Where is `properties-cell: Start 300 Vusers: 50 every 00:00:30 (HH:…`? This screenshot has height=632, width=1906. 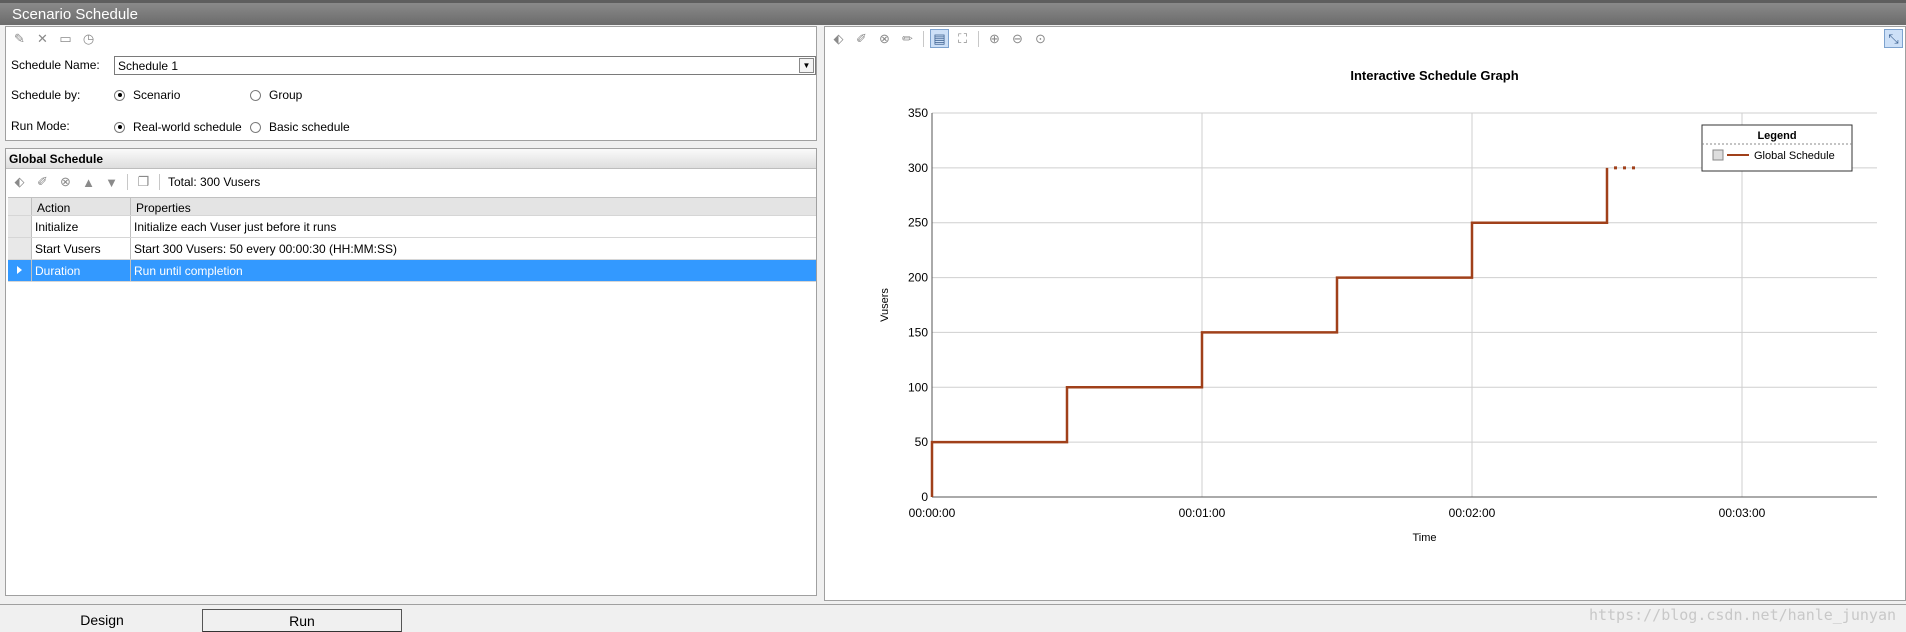
properties-cell: Start 300 Vusers: 50 every 00:00:30 (HH:… is located at coordinates (265, 249).